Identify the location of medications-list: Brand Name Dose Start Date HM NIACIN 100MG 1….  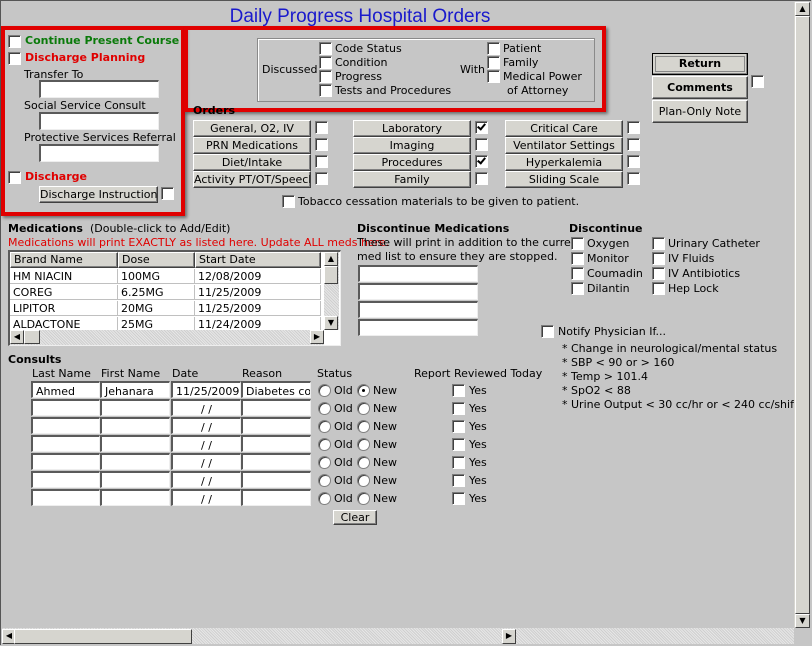
(174, 298).